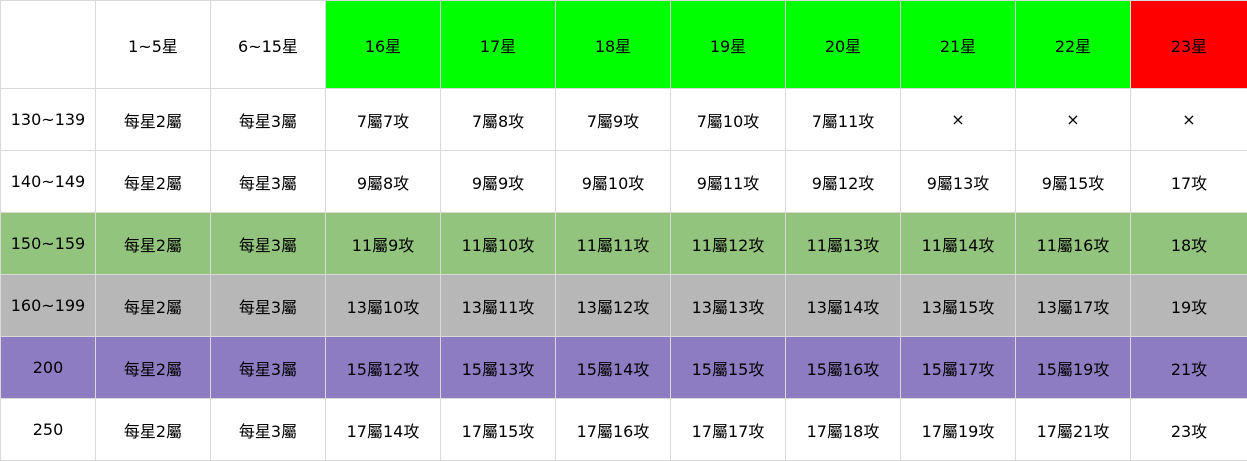  Describe the element at coordinates (48, 430) in the screenshot. I see `level-cell: 250` at that location.